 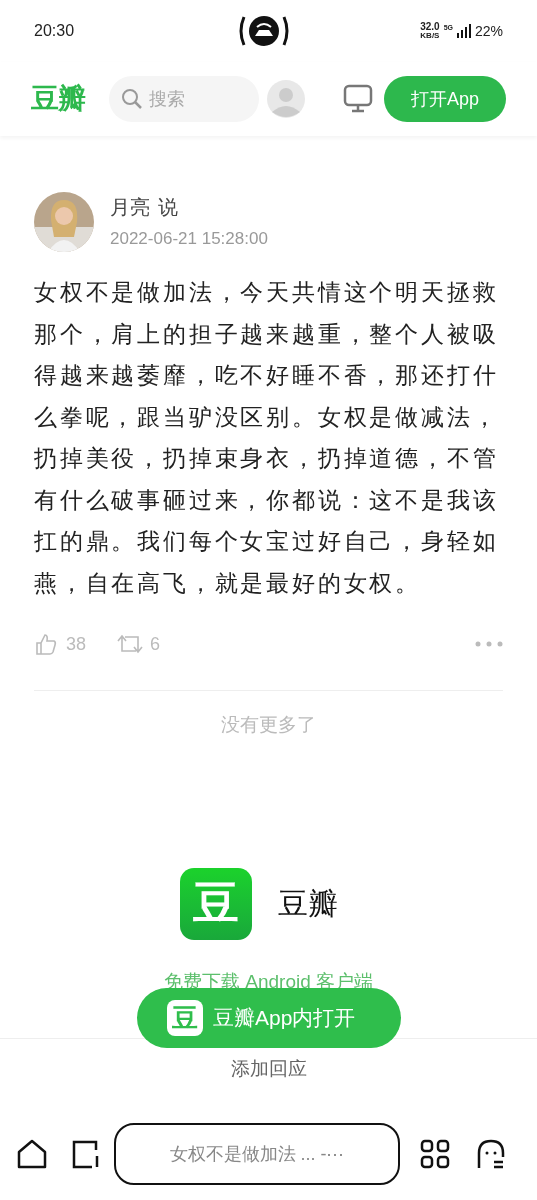 What do you see at coordinates (463, 31) in the screenshot?
I see `signal-icon` at bounding box center [463, 31].